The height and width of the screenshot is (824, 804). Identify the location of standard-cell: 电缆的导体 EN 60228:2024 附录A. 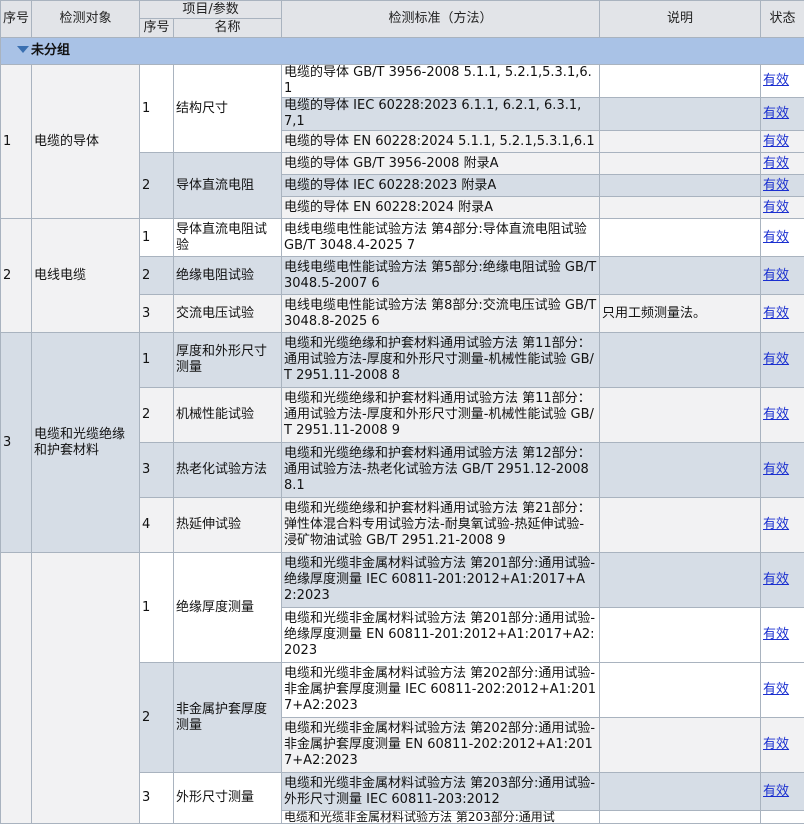
(441, 208).